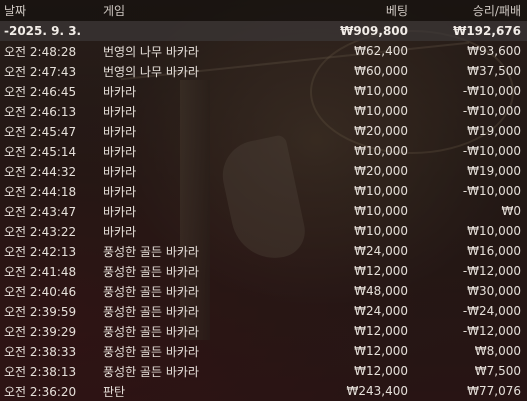 This screenshot has height=401, width=527. What do you see at coordinates (330, 10) in the screenshot?
I see `header-bet: 베팅` at bounding box center [330, 10].